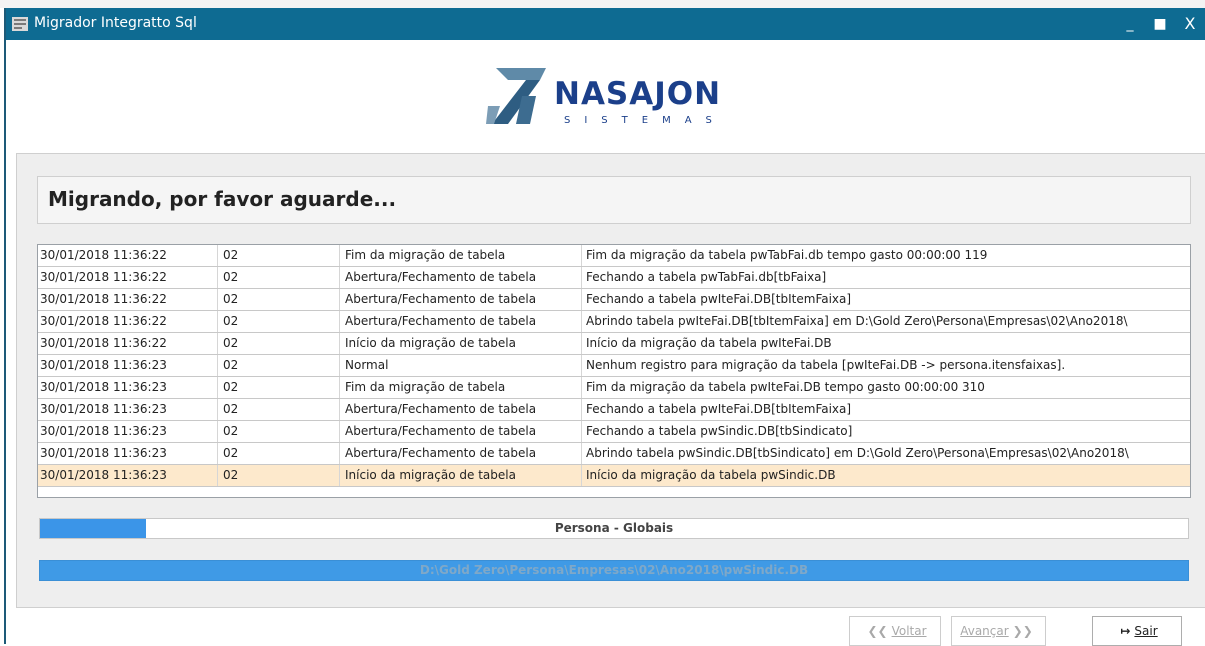 This screenshot has width=1205, height=646. I want to click on back-button-label: Voltar, so click(909, 631).